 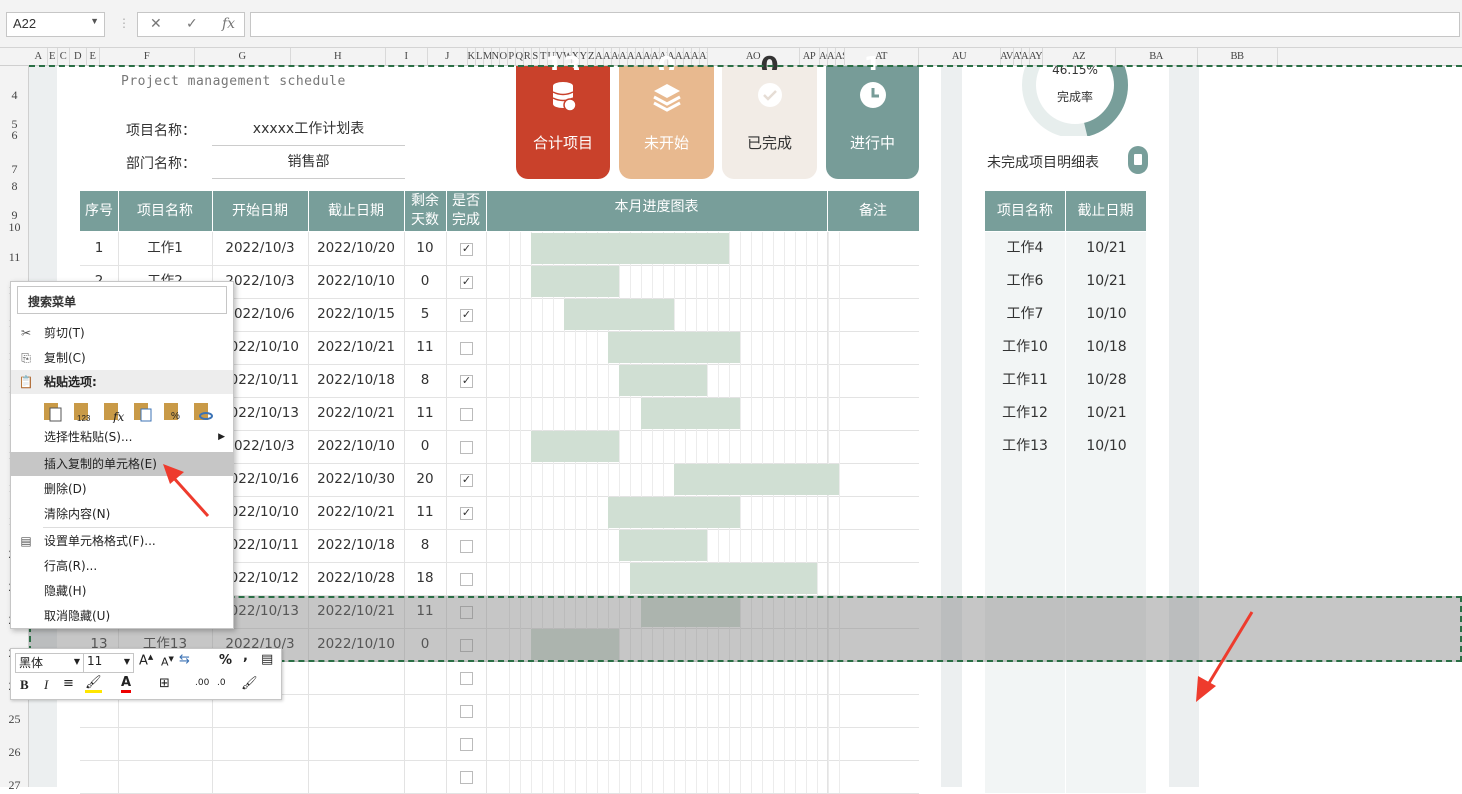 I want to click on column-header-cell: AZ, so click(x=1079, y=57).